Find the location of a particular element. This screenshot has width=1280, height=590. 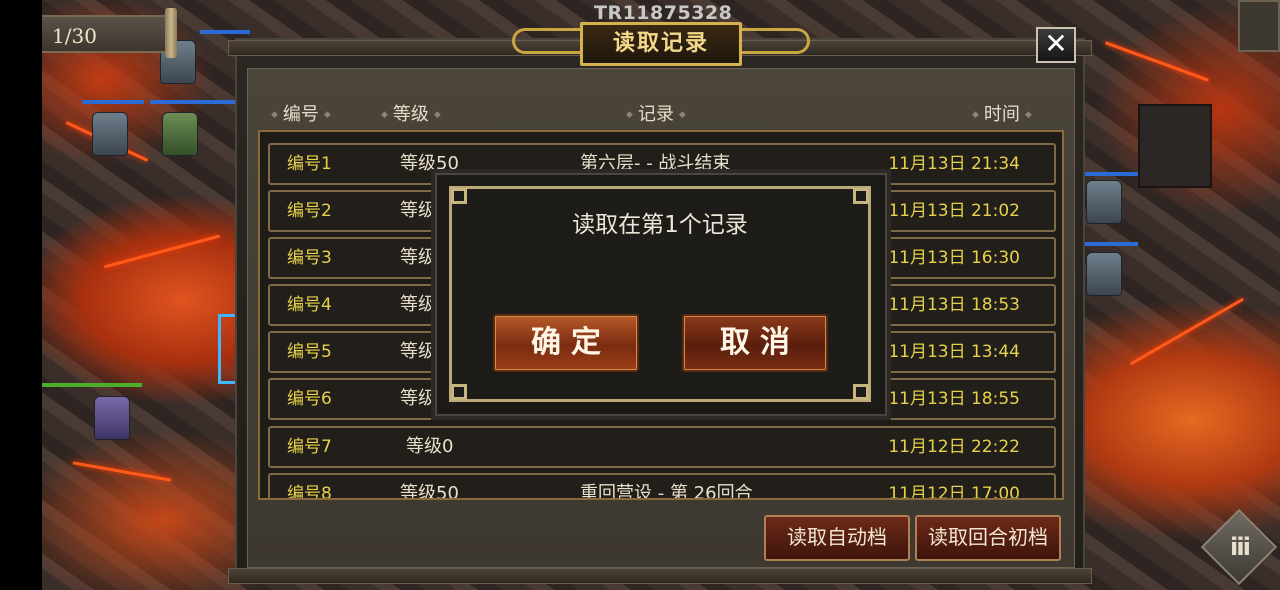

load-auto-save-button: 读取自动档 is located at coordinates (837, 538).